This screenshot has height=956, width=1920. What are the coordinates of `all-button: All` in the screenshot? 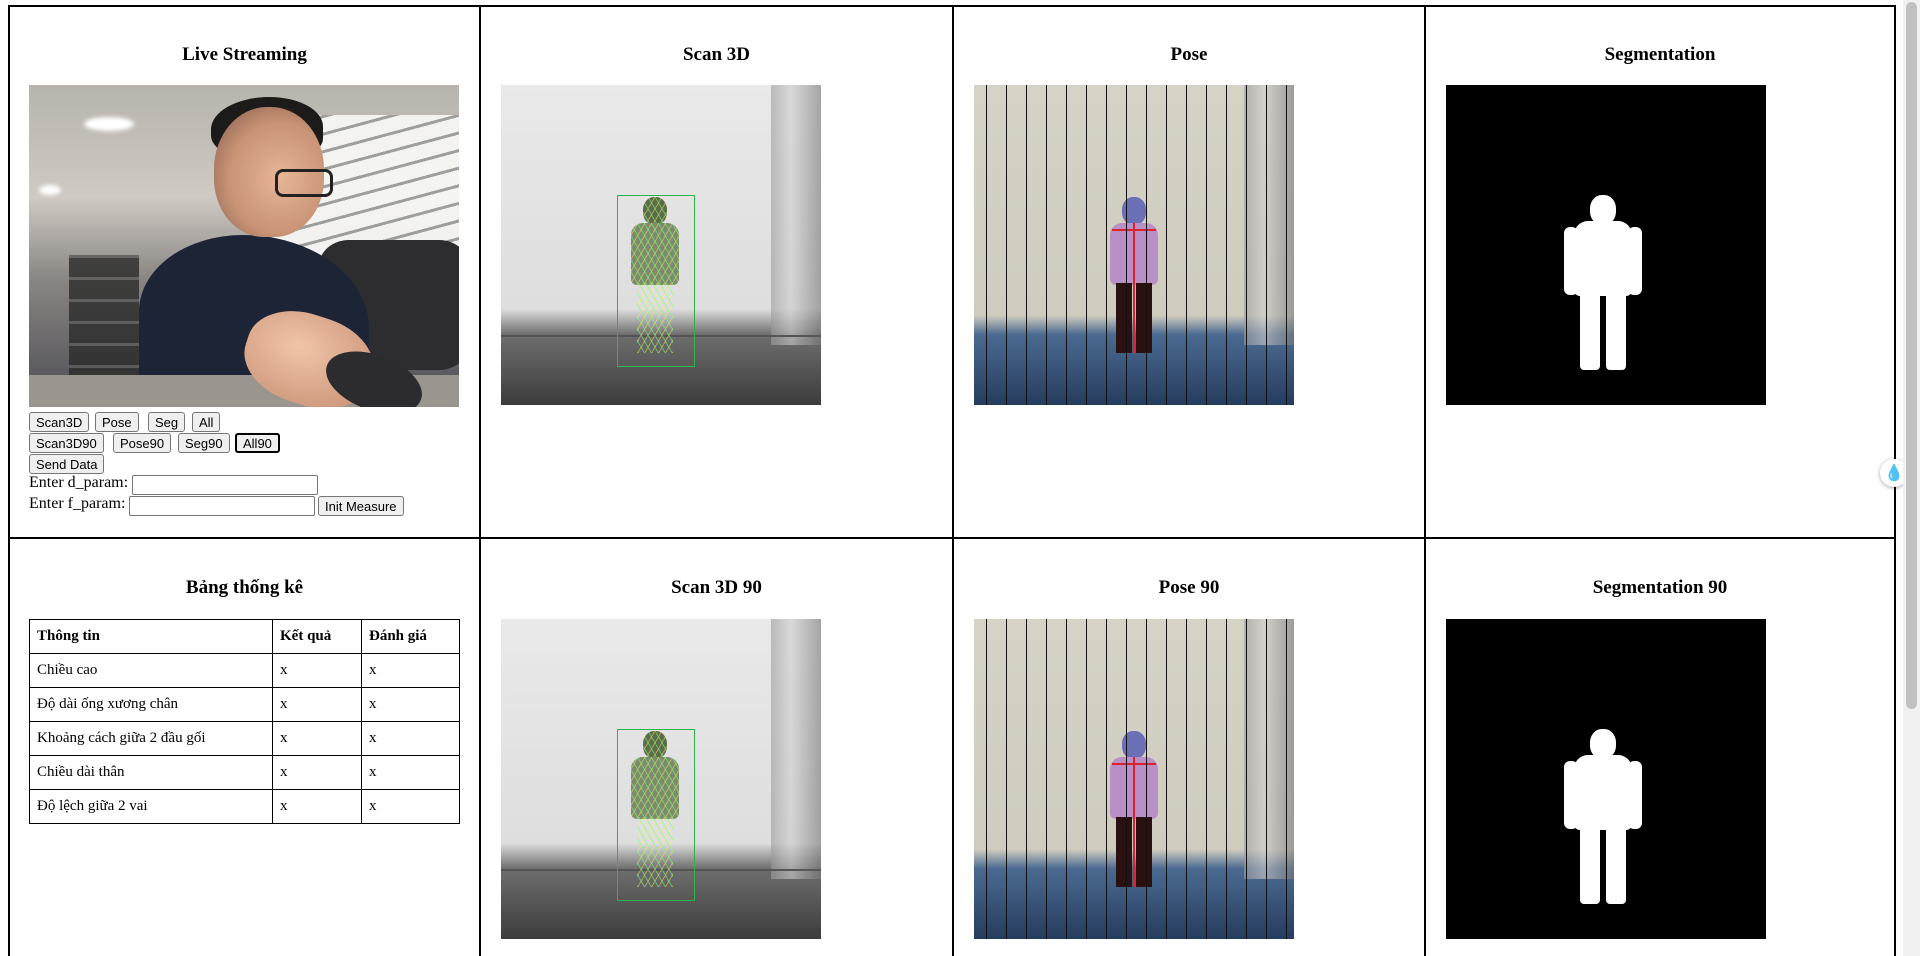 It's located at (206, 422).